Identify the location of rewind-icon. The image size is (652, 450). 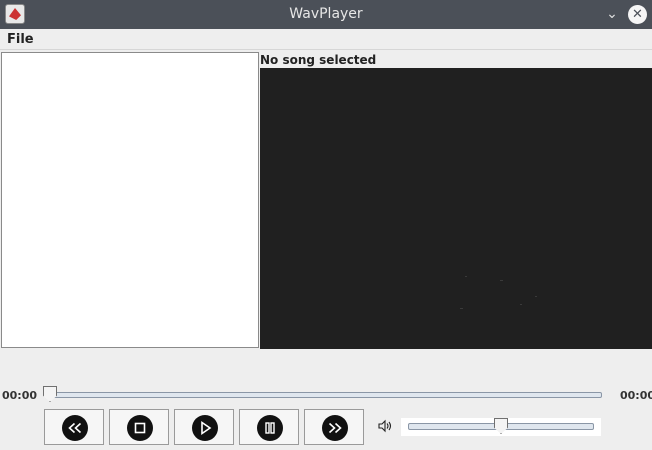
(75, 428).